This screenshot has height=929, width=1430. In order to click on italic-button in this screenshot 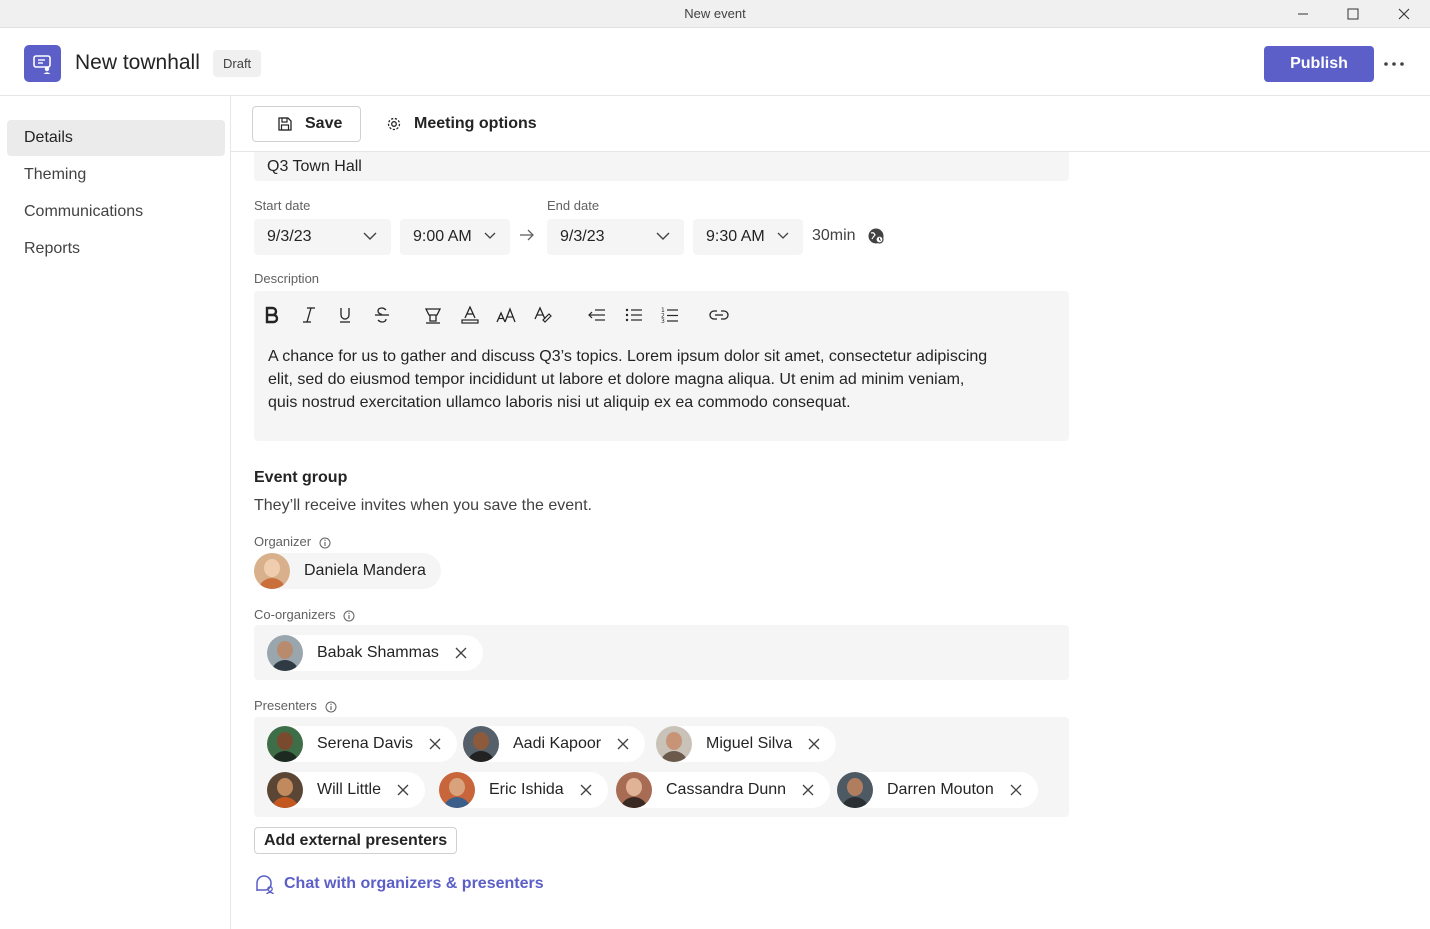, I will do `click(309, 315)`.